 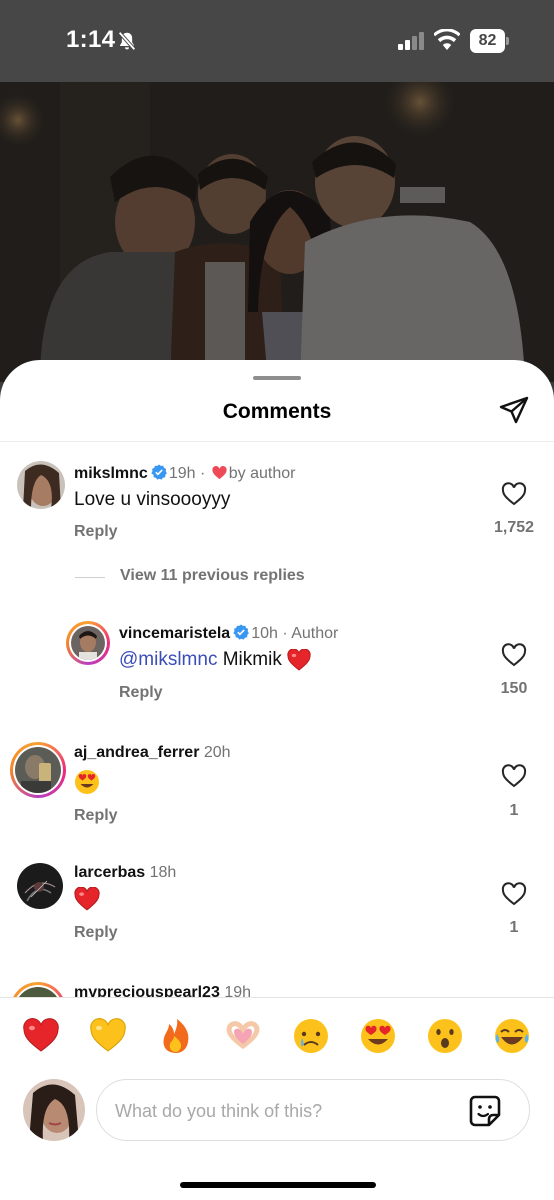 I want to click on comment-text: Love u vinsoooyyy, so click(x=152, y=499).